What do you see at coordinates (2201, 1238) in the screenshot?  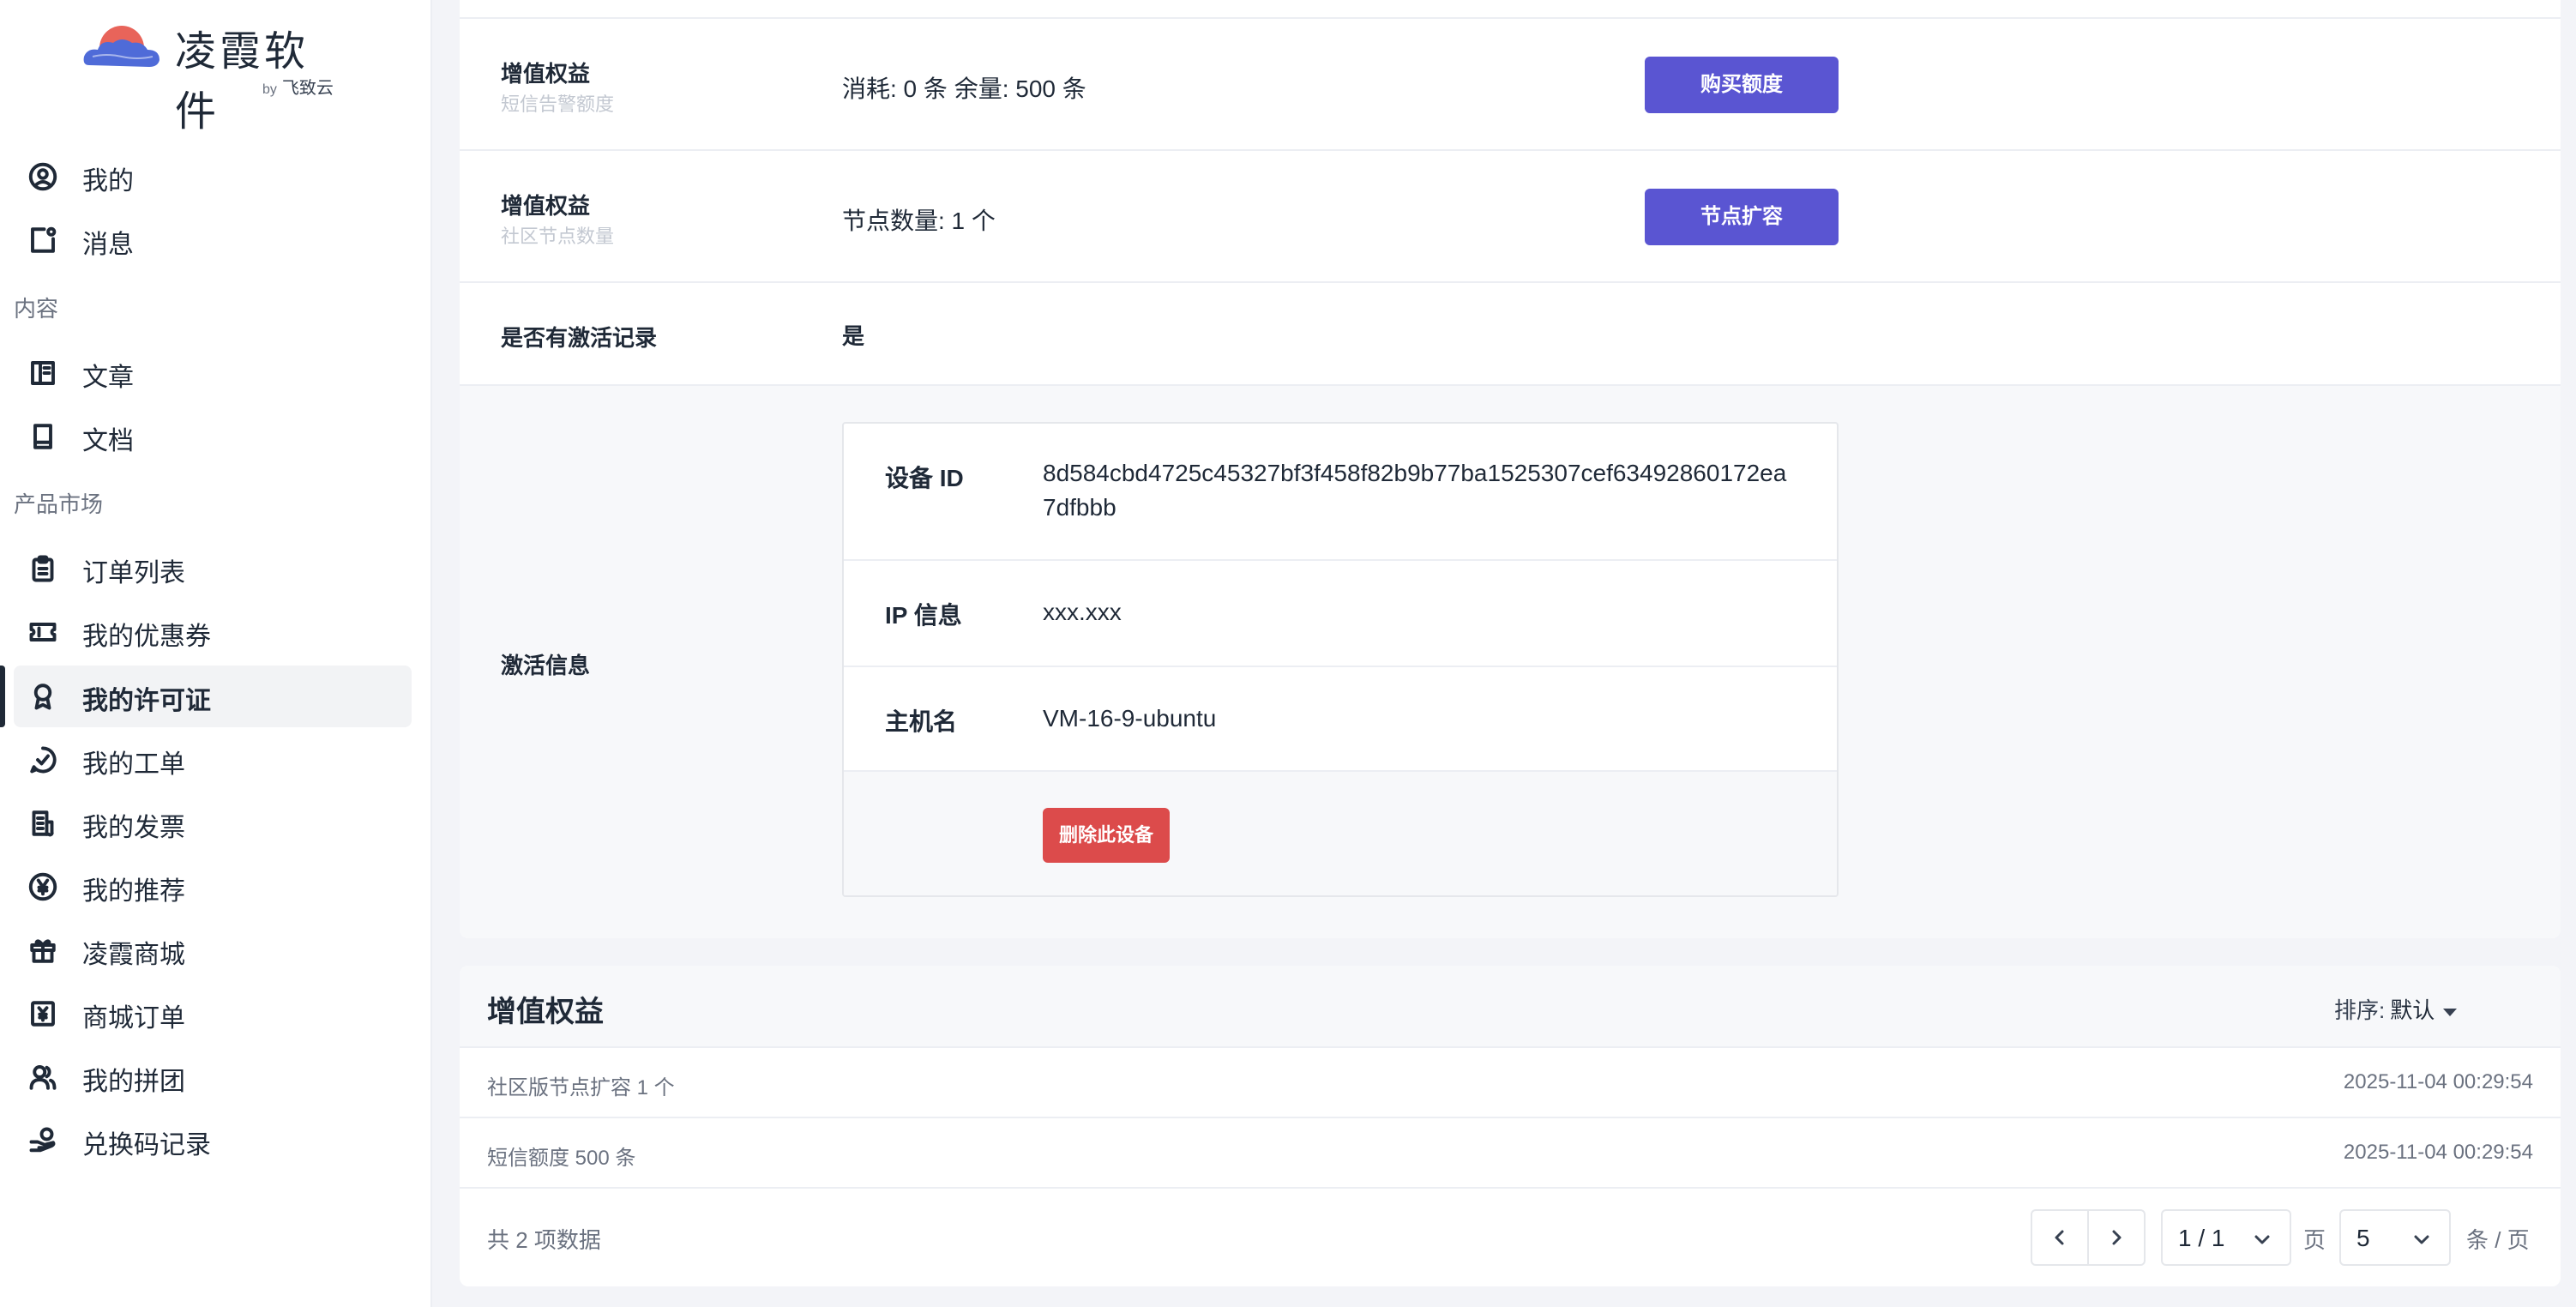 I see `page-select-value: 1 / 1` at bounding box center [2201, 1238].